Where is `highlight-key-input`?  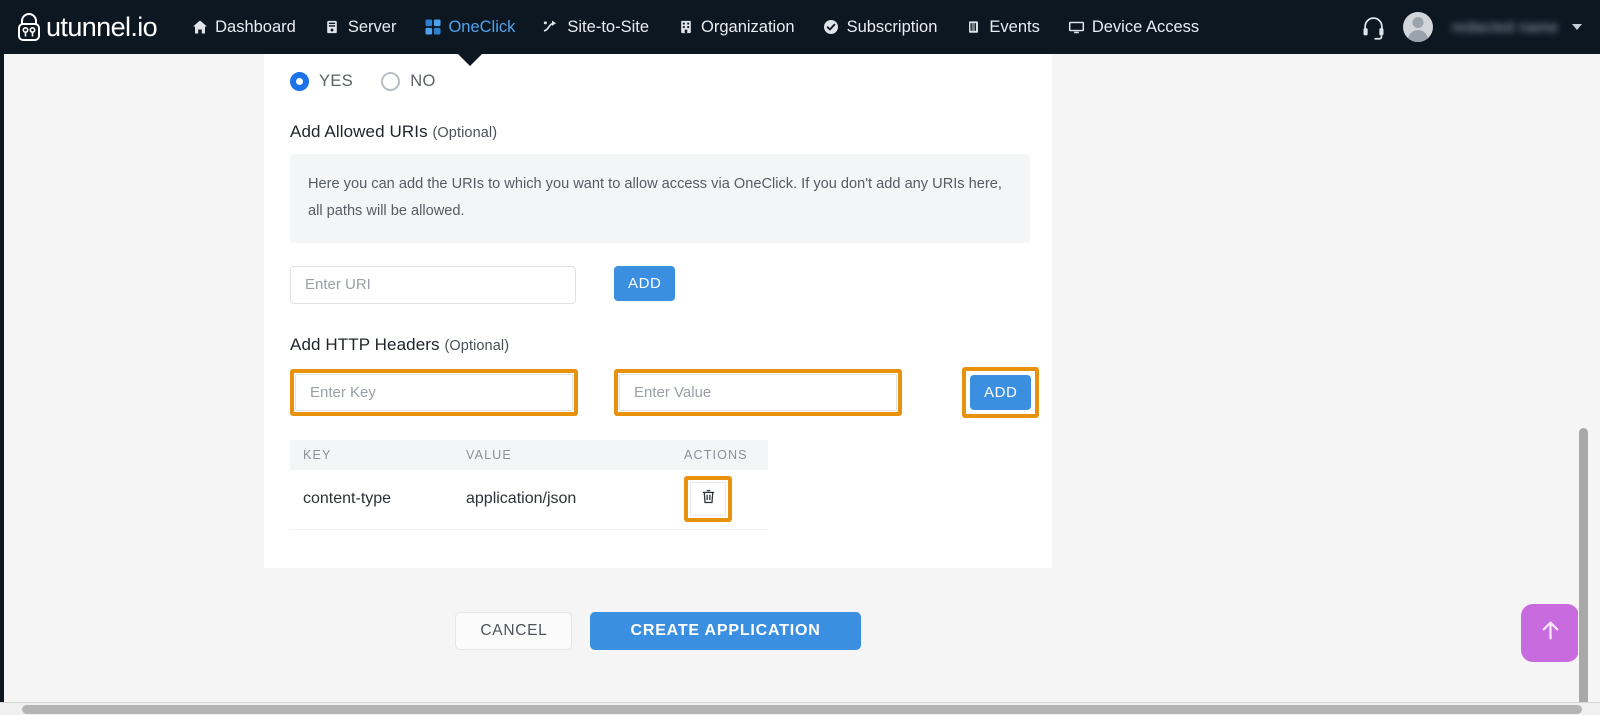 highlight-key-input is located at coordinates (434, 392).